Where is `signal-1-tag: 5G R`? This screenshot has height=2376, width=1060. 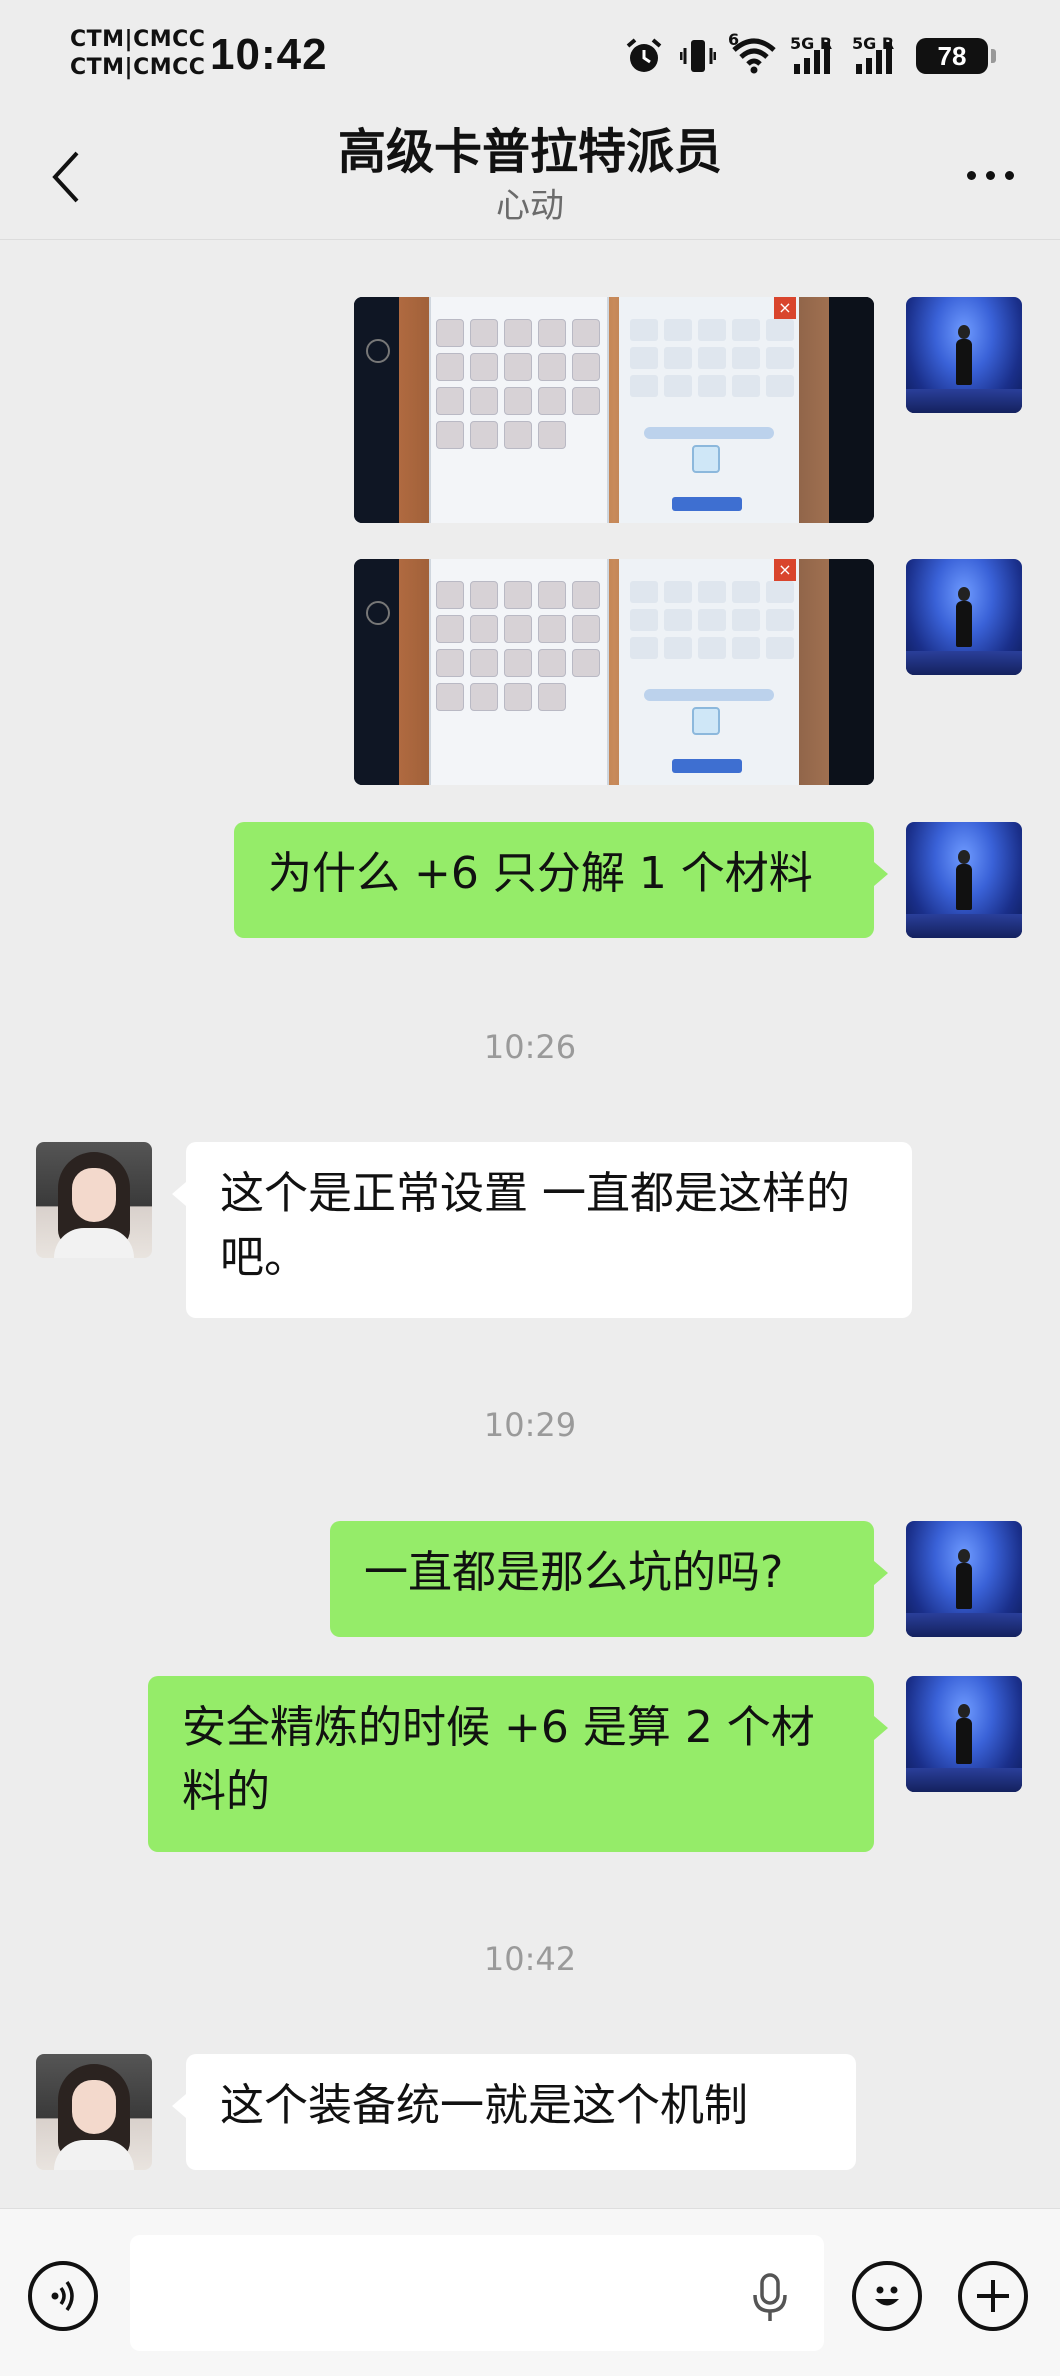 signal-1-tag: 5G R is located at coordinates (811, 43).